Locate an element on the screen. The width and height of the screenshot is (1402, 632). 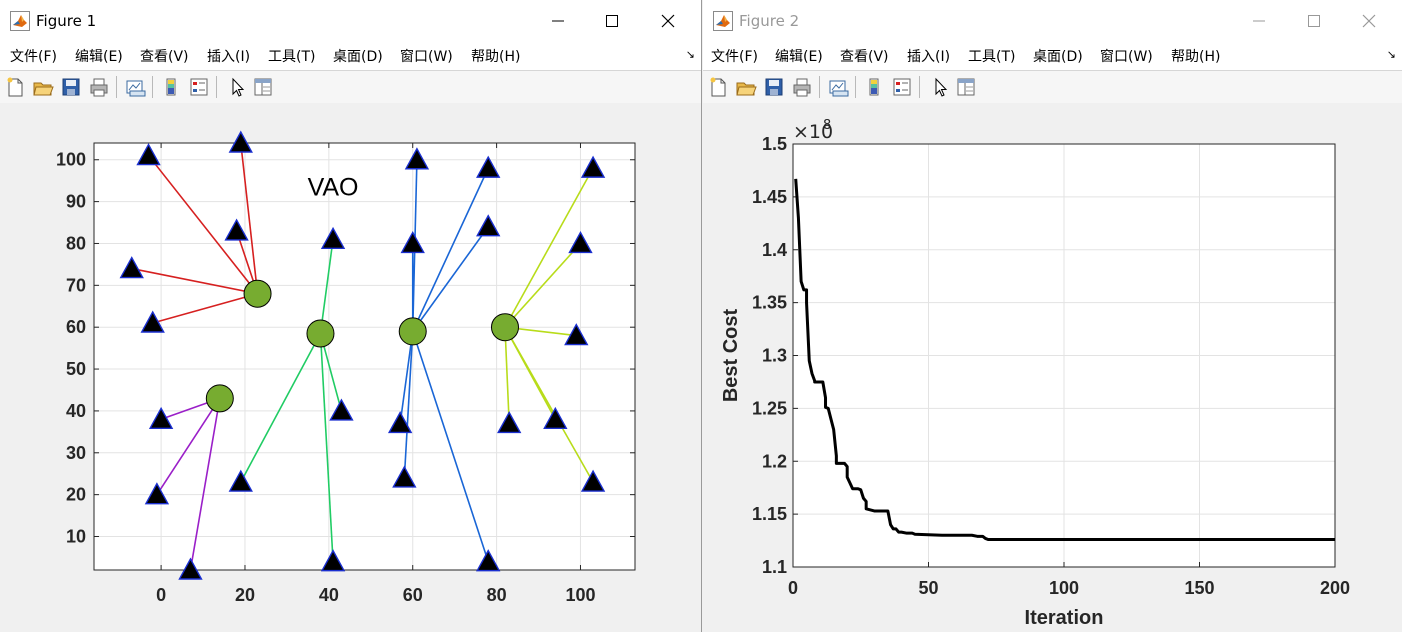
title-bar: Figure 1 is located at coordinates (350, 21).